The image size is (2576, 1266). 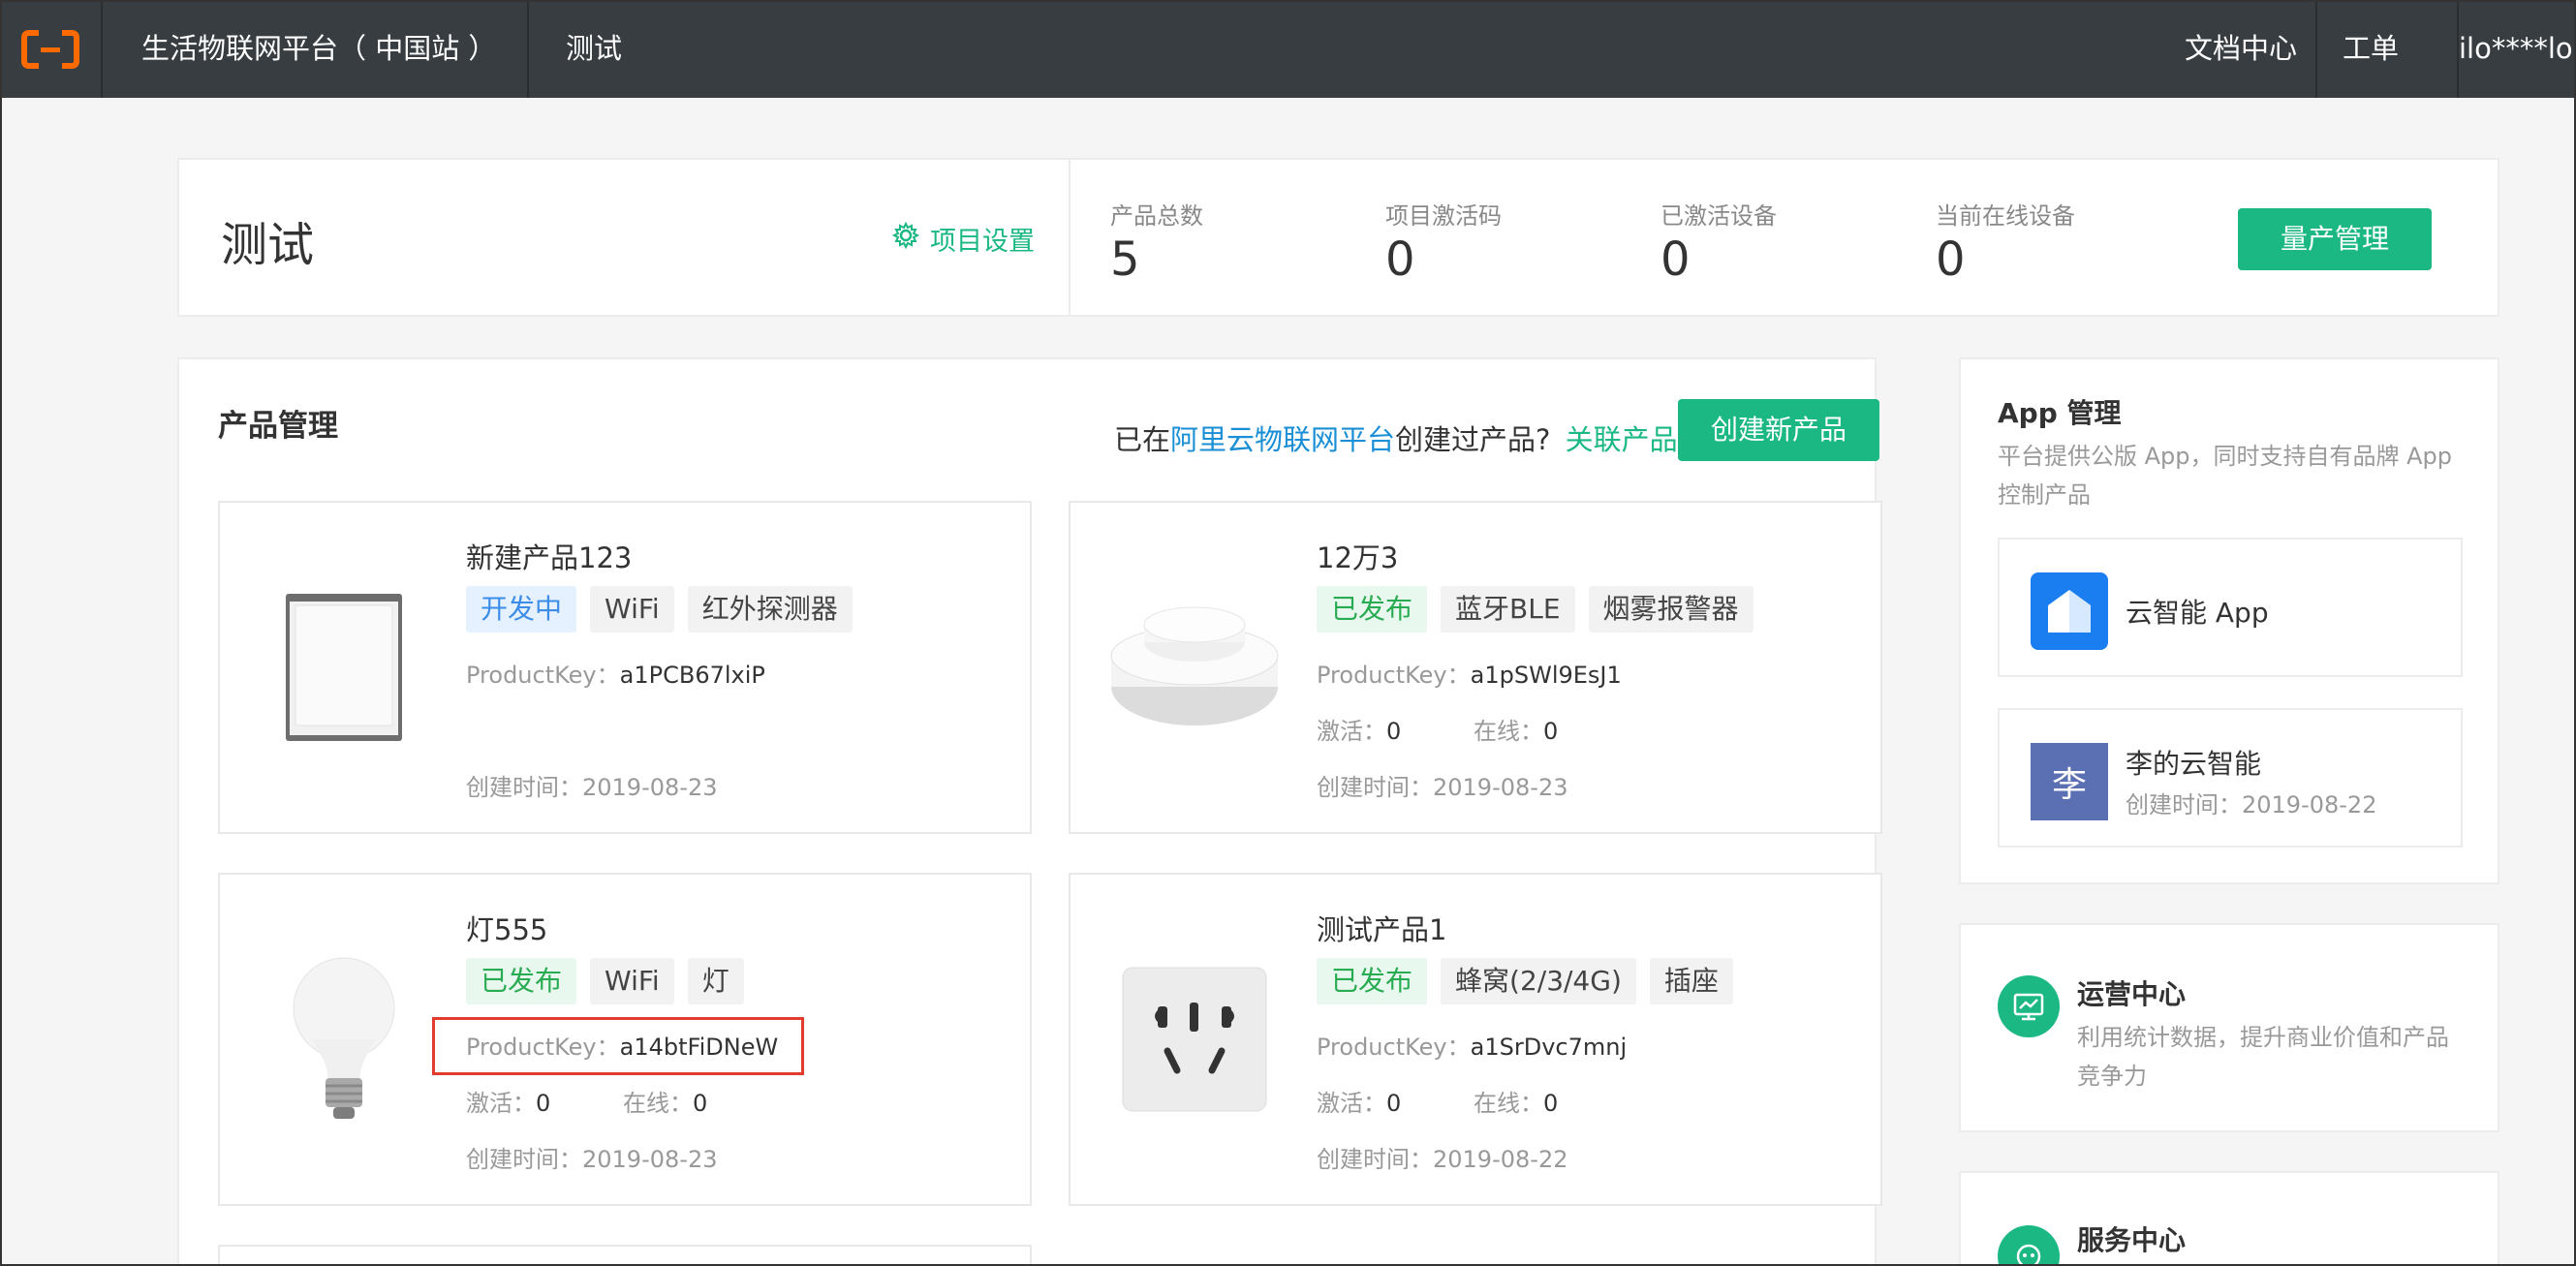 What do you see at coordinates (344, 1039) in the screenshot?
I see `light-bulb-image` at bounding box center [344, 1039].